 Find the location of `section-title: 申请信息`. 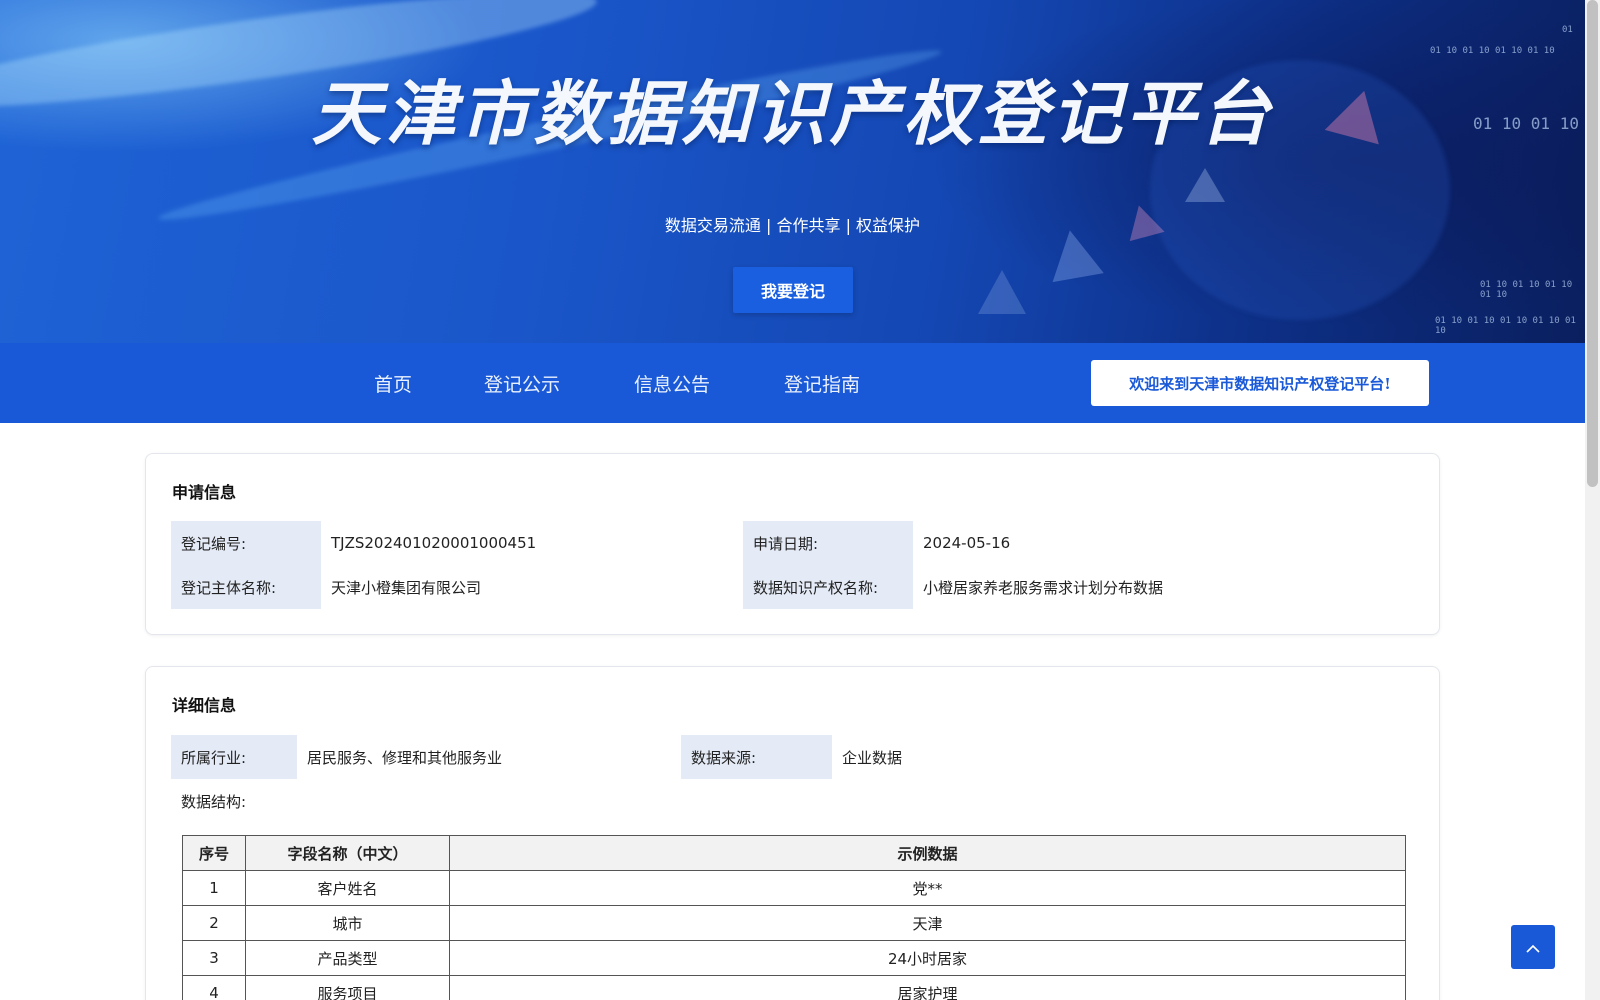

section-title: 申请信息 is located at coordinates (204, 492).